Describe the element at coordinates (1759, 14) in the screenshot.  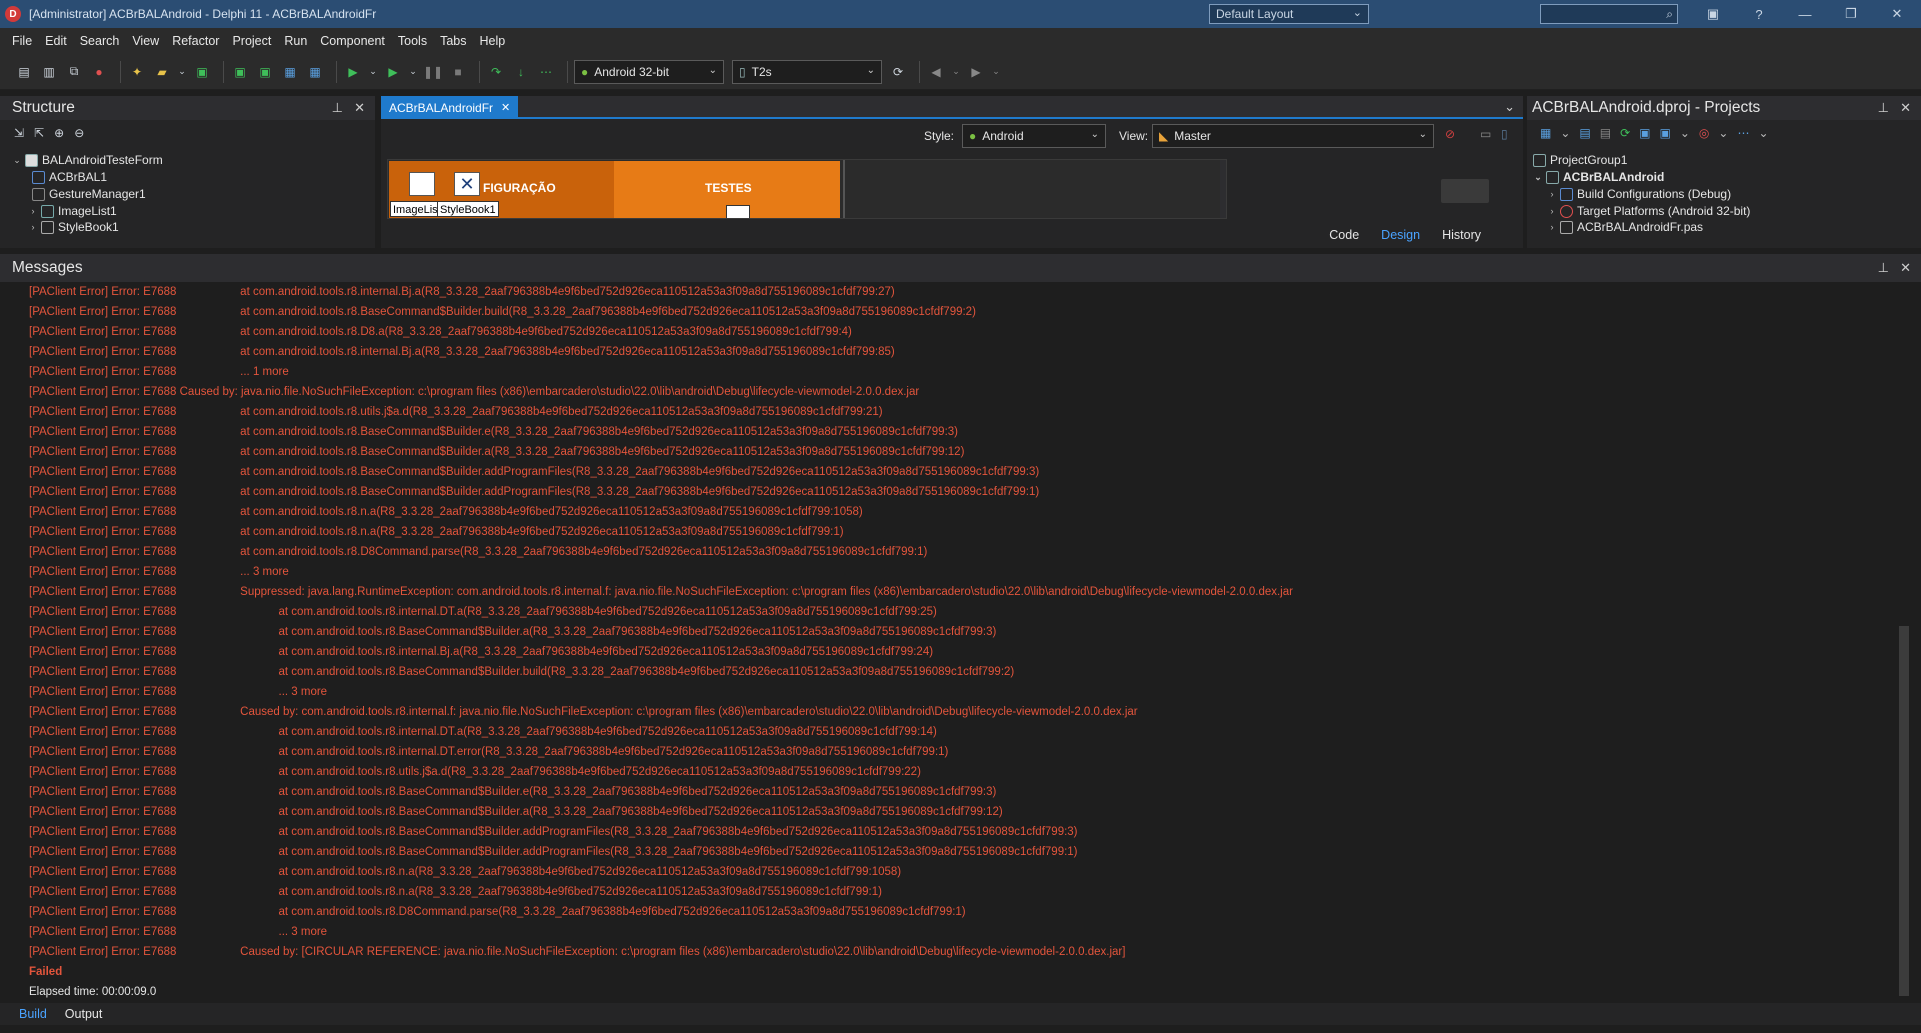
I see `help-icon: ?` at that location.